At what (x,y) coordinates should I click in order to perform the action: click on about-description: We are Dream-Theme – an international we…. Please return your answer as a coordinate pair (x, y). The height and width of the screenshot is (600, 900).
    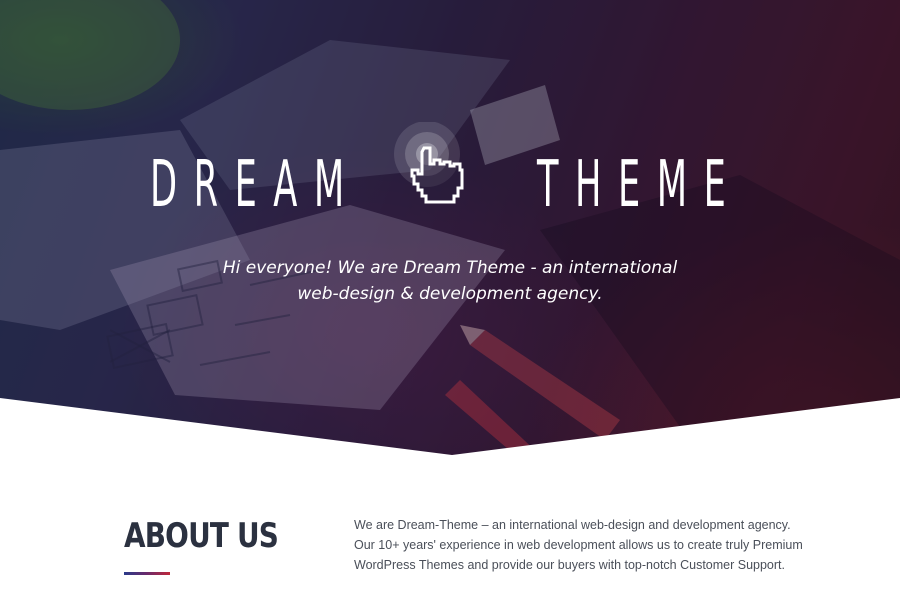
    Looking at the image, I should click on (578, 545).